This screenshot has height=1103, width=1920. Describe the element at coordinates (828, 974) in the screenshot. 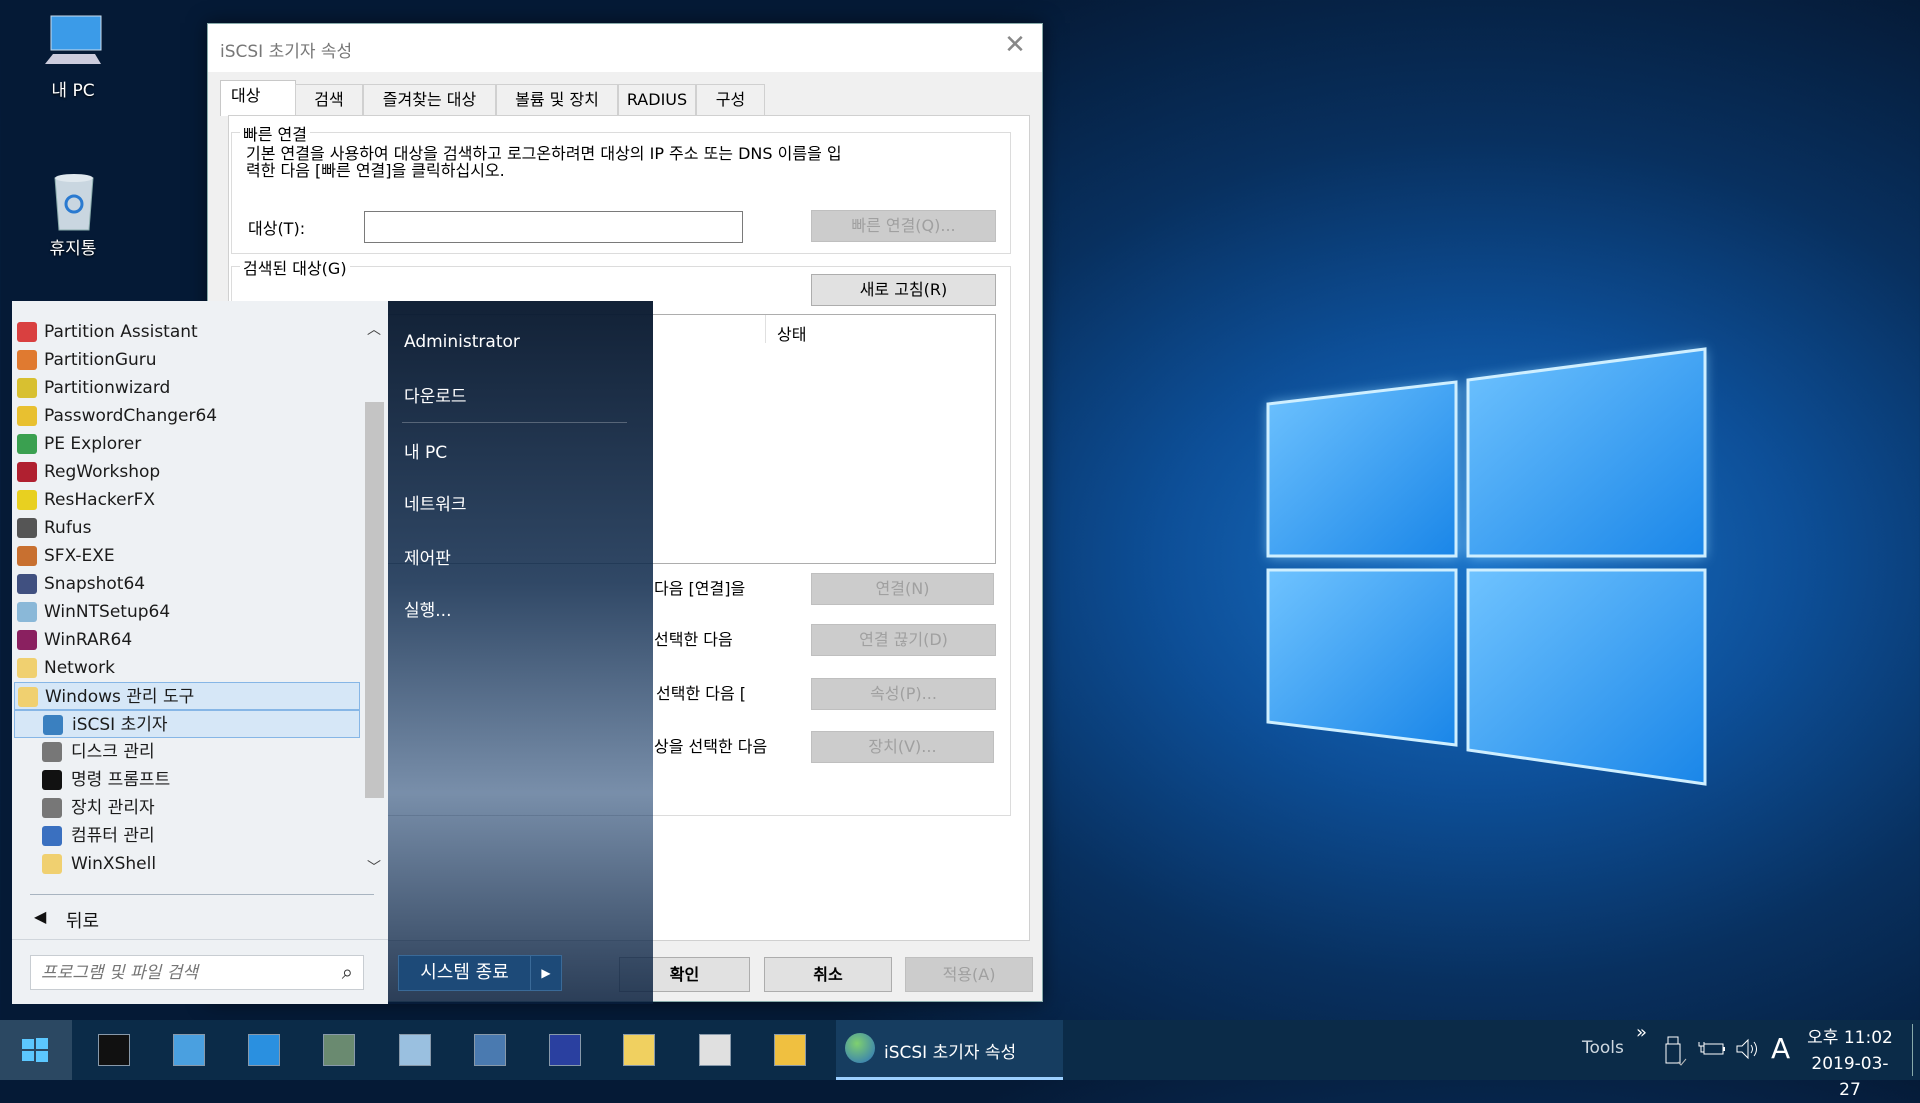

I see `cancel-button: 취소` at that location.